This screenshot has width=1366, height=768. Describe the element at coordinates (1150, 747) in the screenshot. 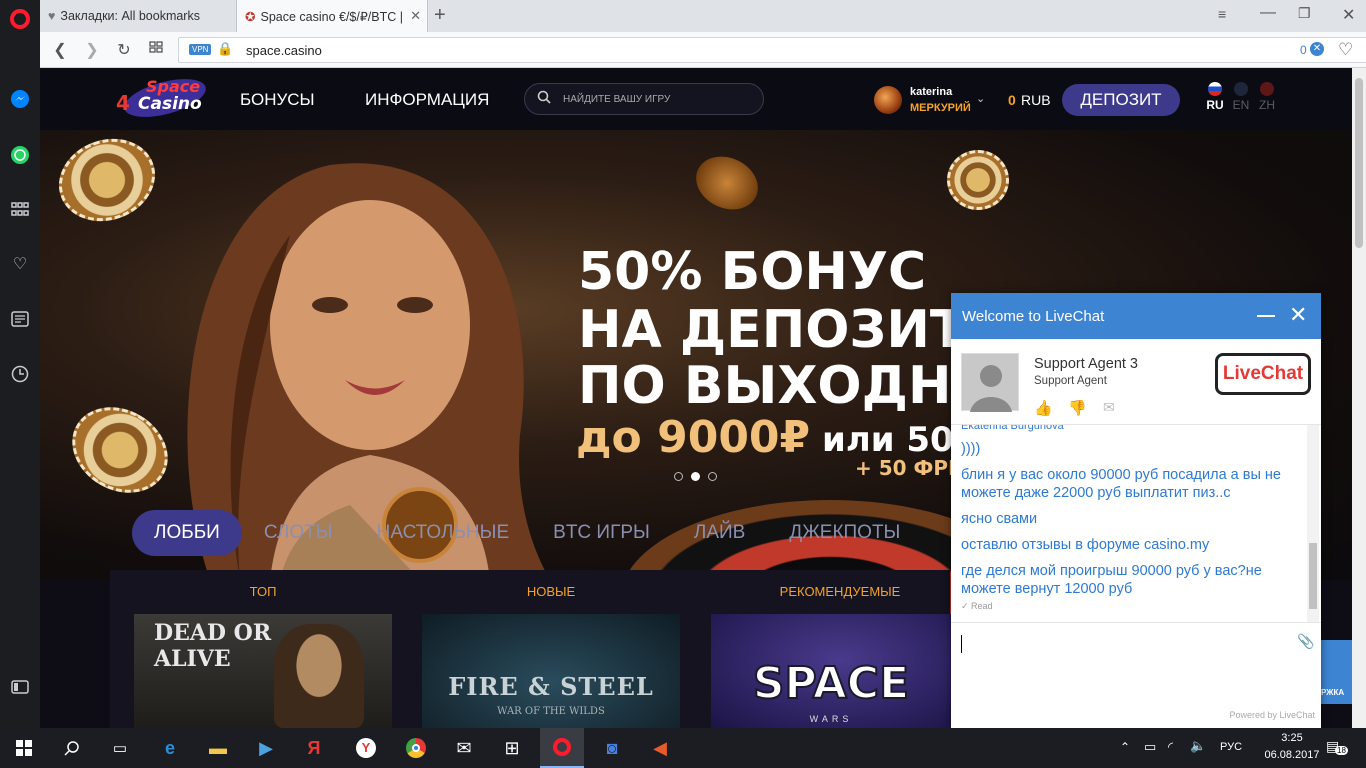

I see `battery-icon: ▭` at that location.